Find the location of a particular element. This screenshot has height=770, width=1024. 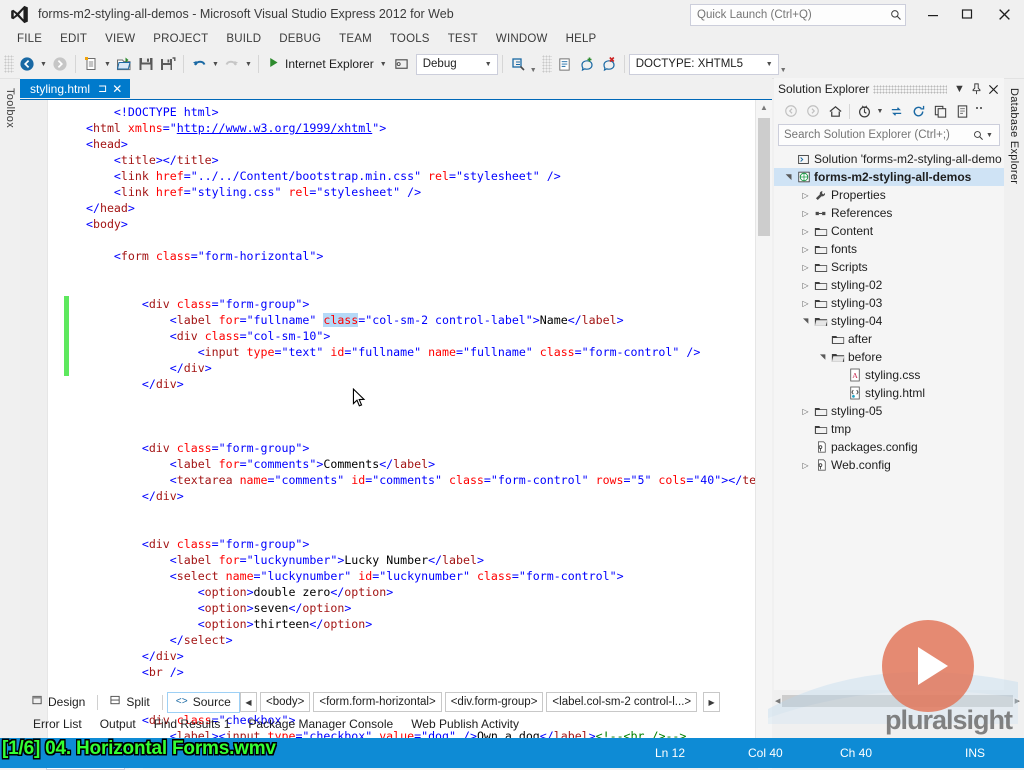

find-overflow-icon: ▼ is located at coordinates (533, 64).